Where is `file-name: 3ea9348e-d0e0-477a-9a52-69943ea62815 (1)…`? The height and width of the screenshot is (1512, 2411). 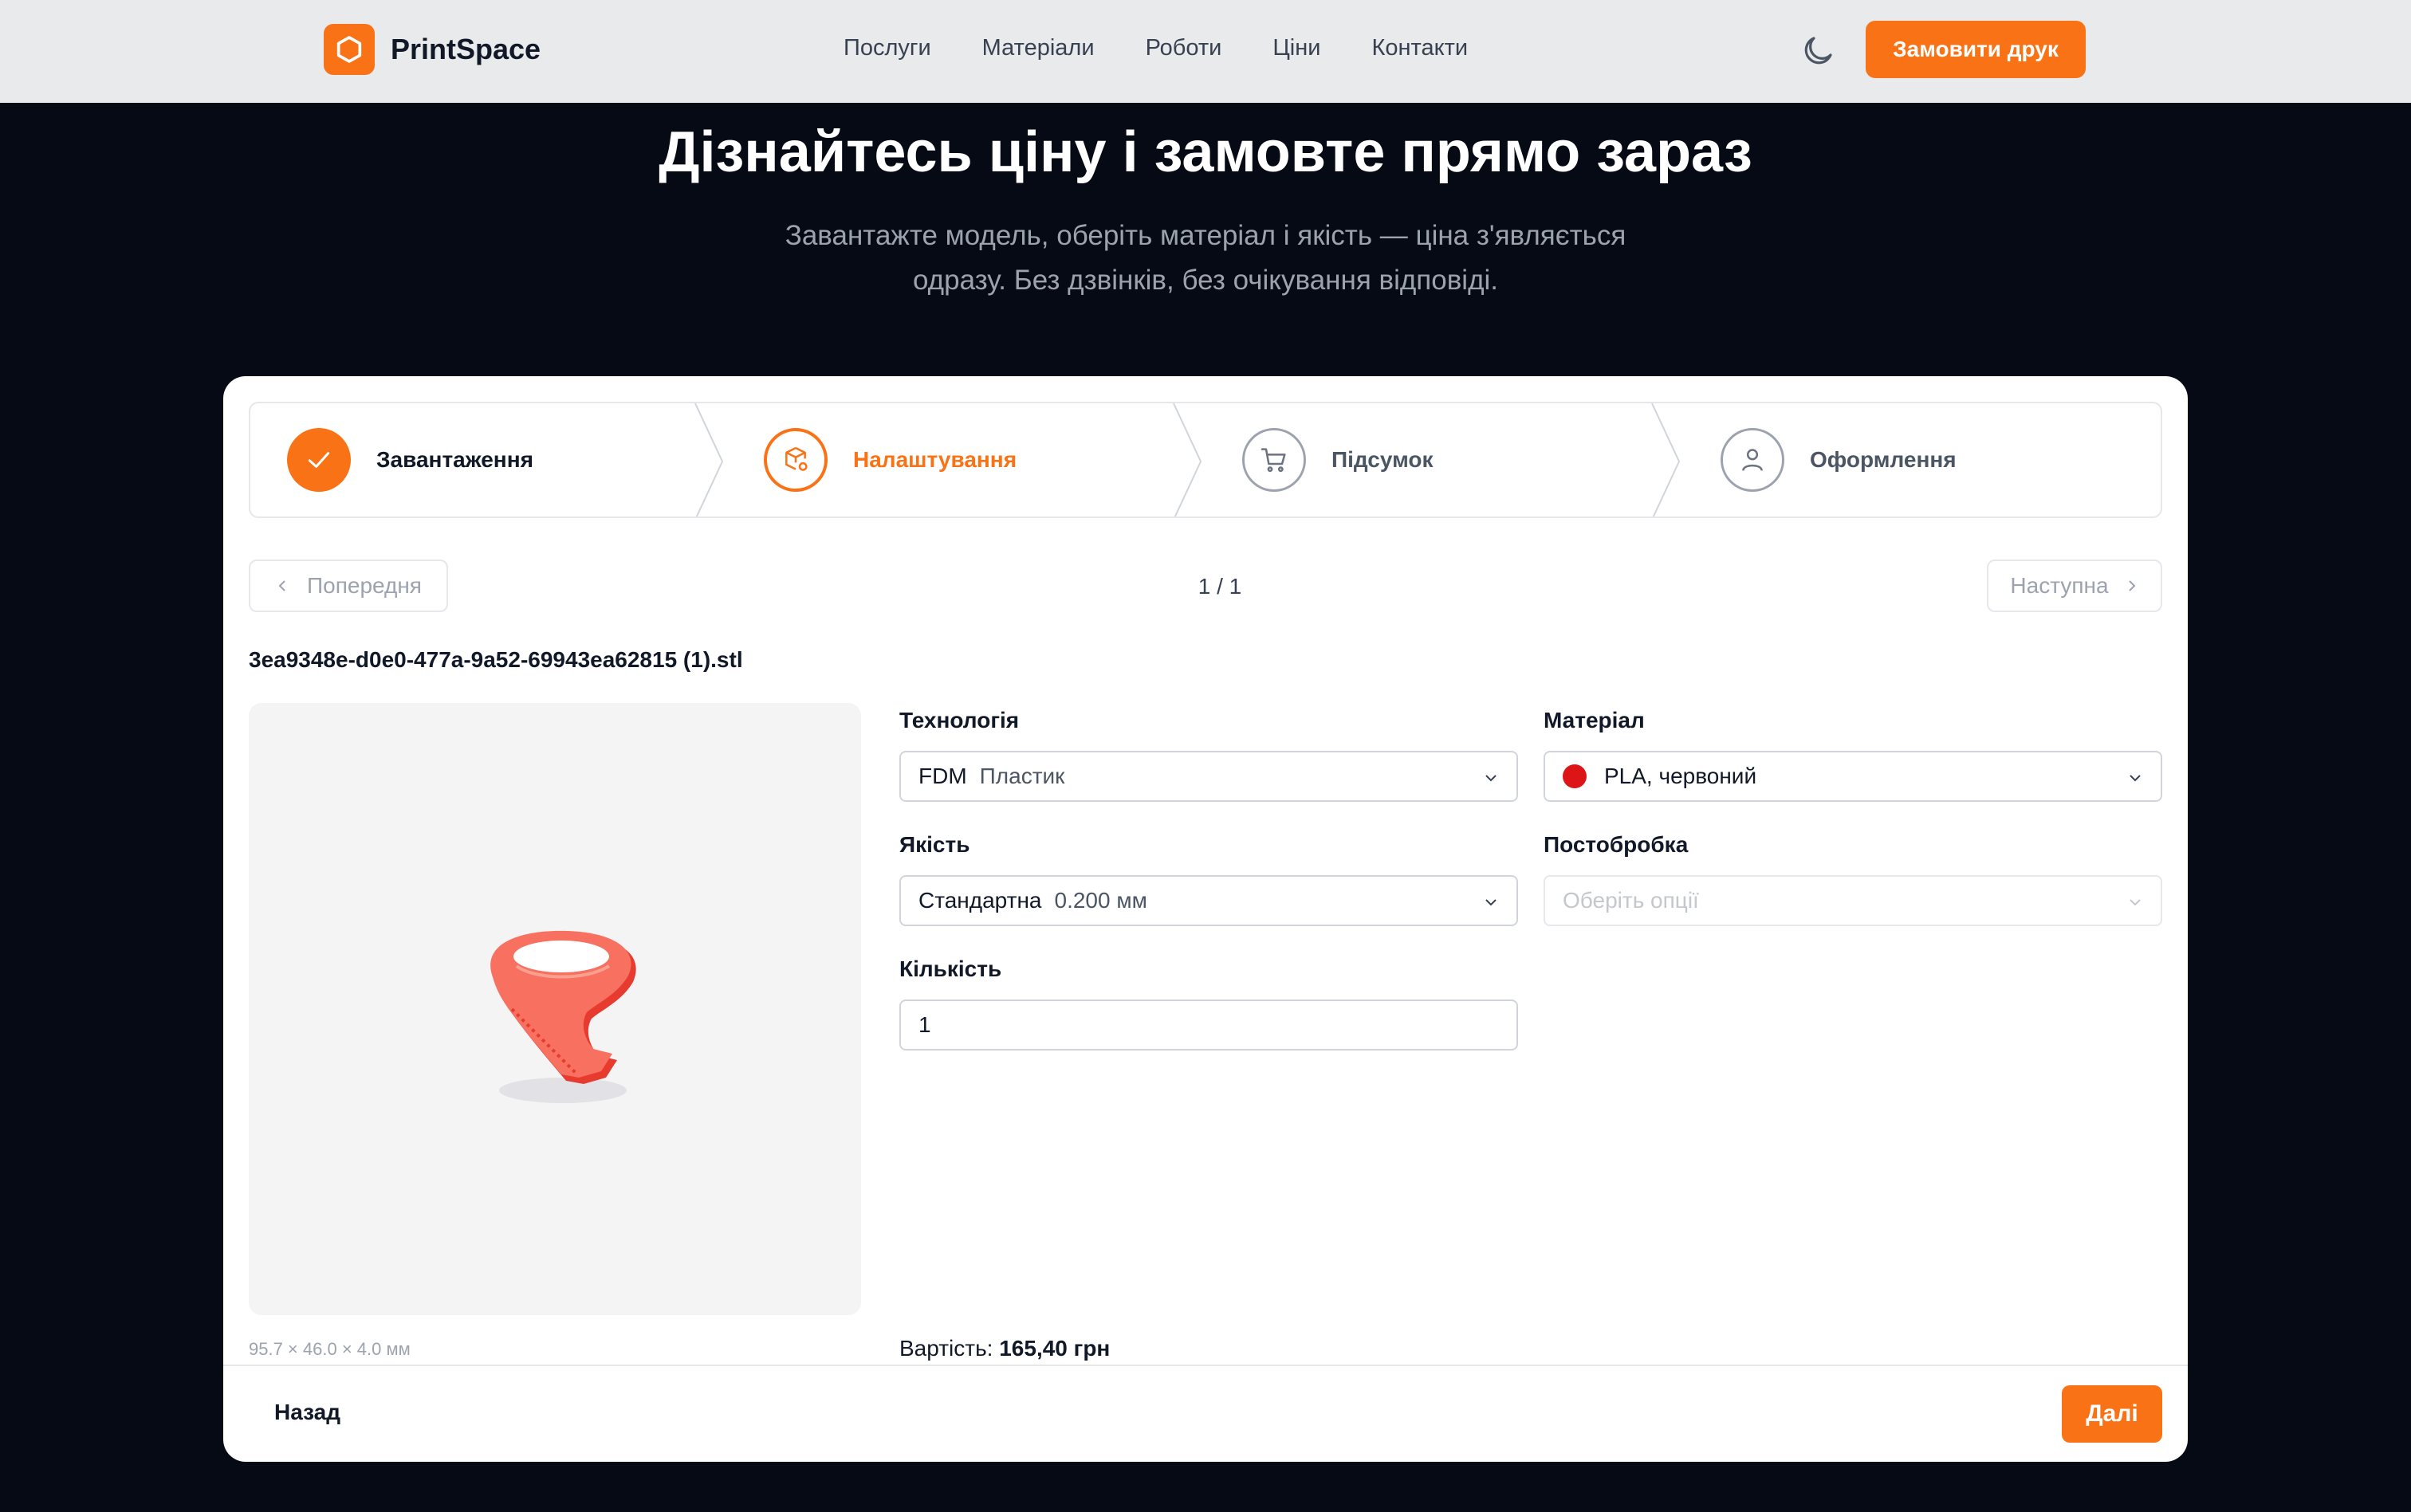
file-name: 3ea9348e-d0e0-477a-9a52-69943ea62815 (1)… is located at coordinates (496, 659).